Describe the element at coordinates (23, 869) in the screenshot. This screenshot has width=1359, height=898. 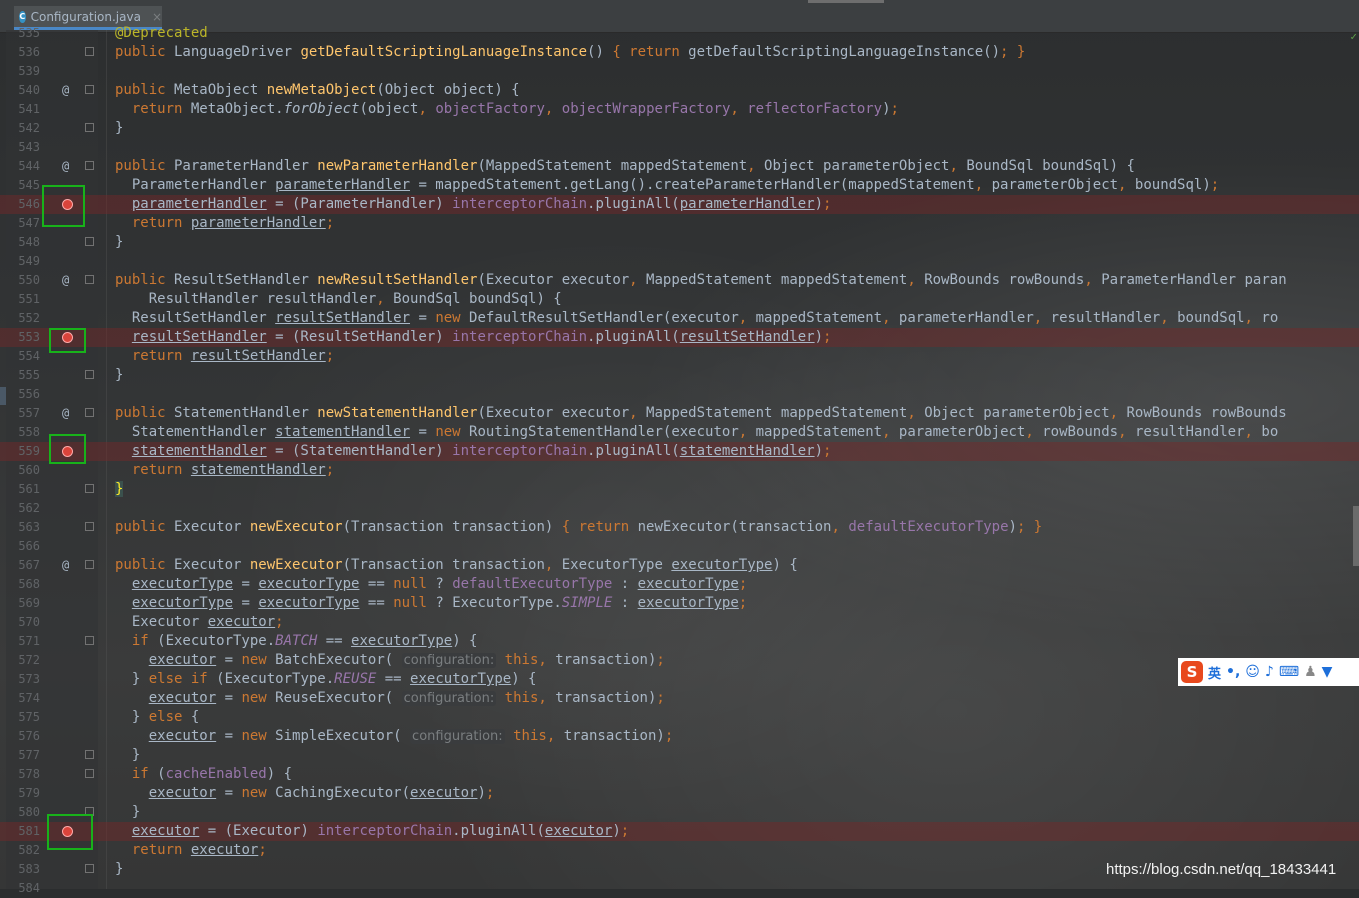
I see `line-number: 583` at that location.